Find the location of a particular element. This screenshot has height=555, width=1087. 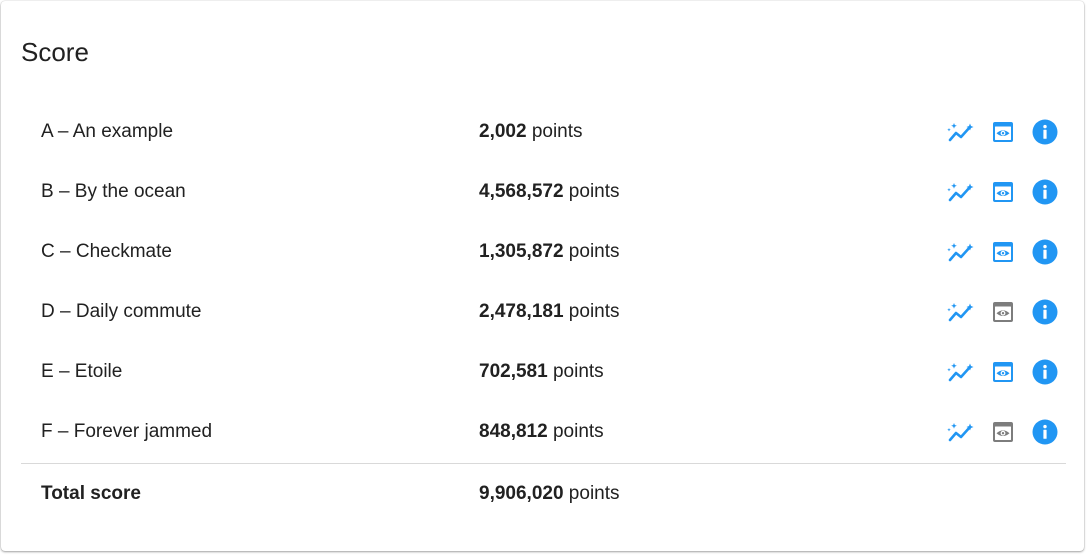

score-row: B – By the ocean 4,568,572 points is located at coordinates (543, 192).